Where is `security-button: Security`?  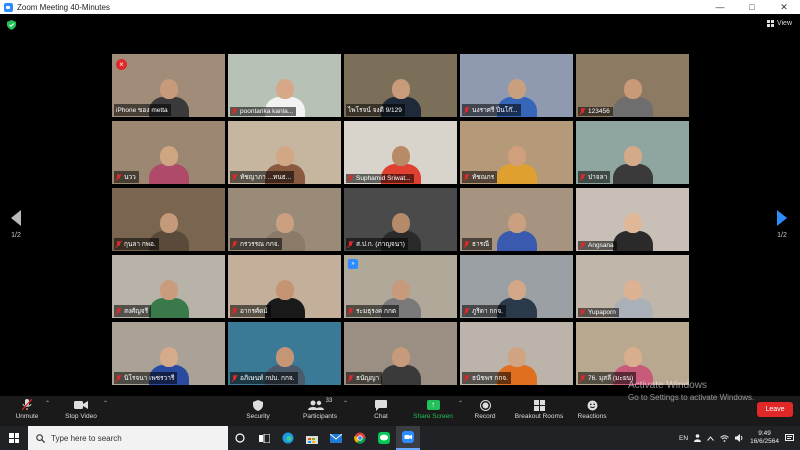
security-button: Security is located at coordinates (258, 409).